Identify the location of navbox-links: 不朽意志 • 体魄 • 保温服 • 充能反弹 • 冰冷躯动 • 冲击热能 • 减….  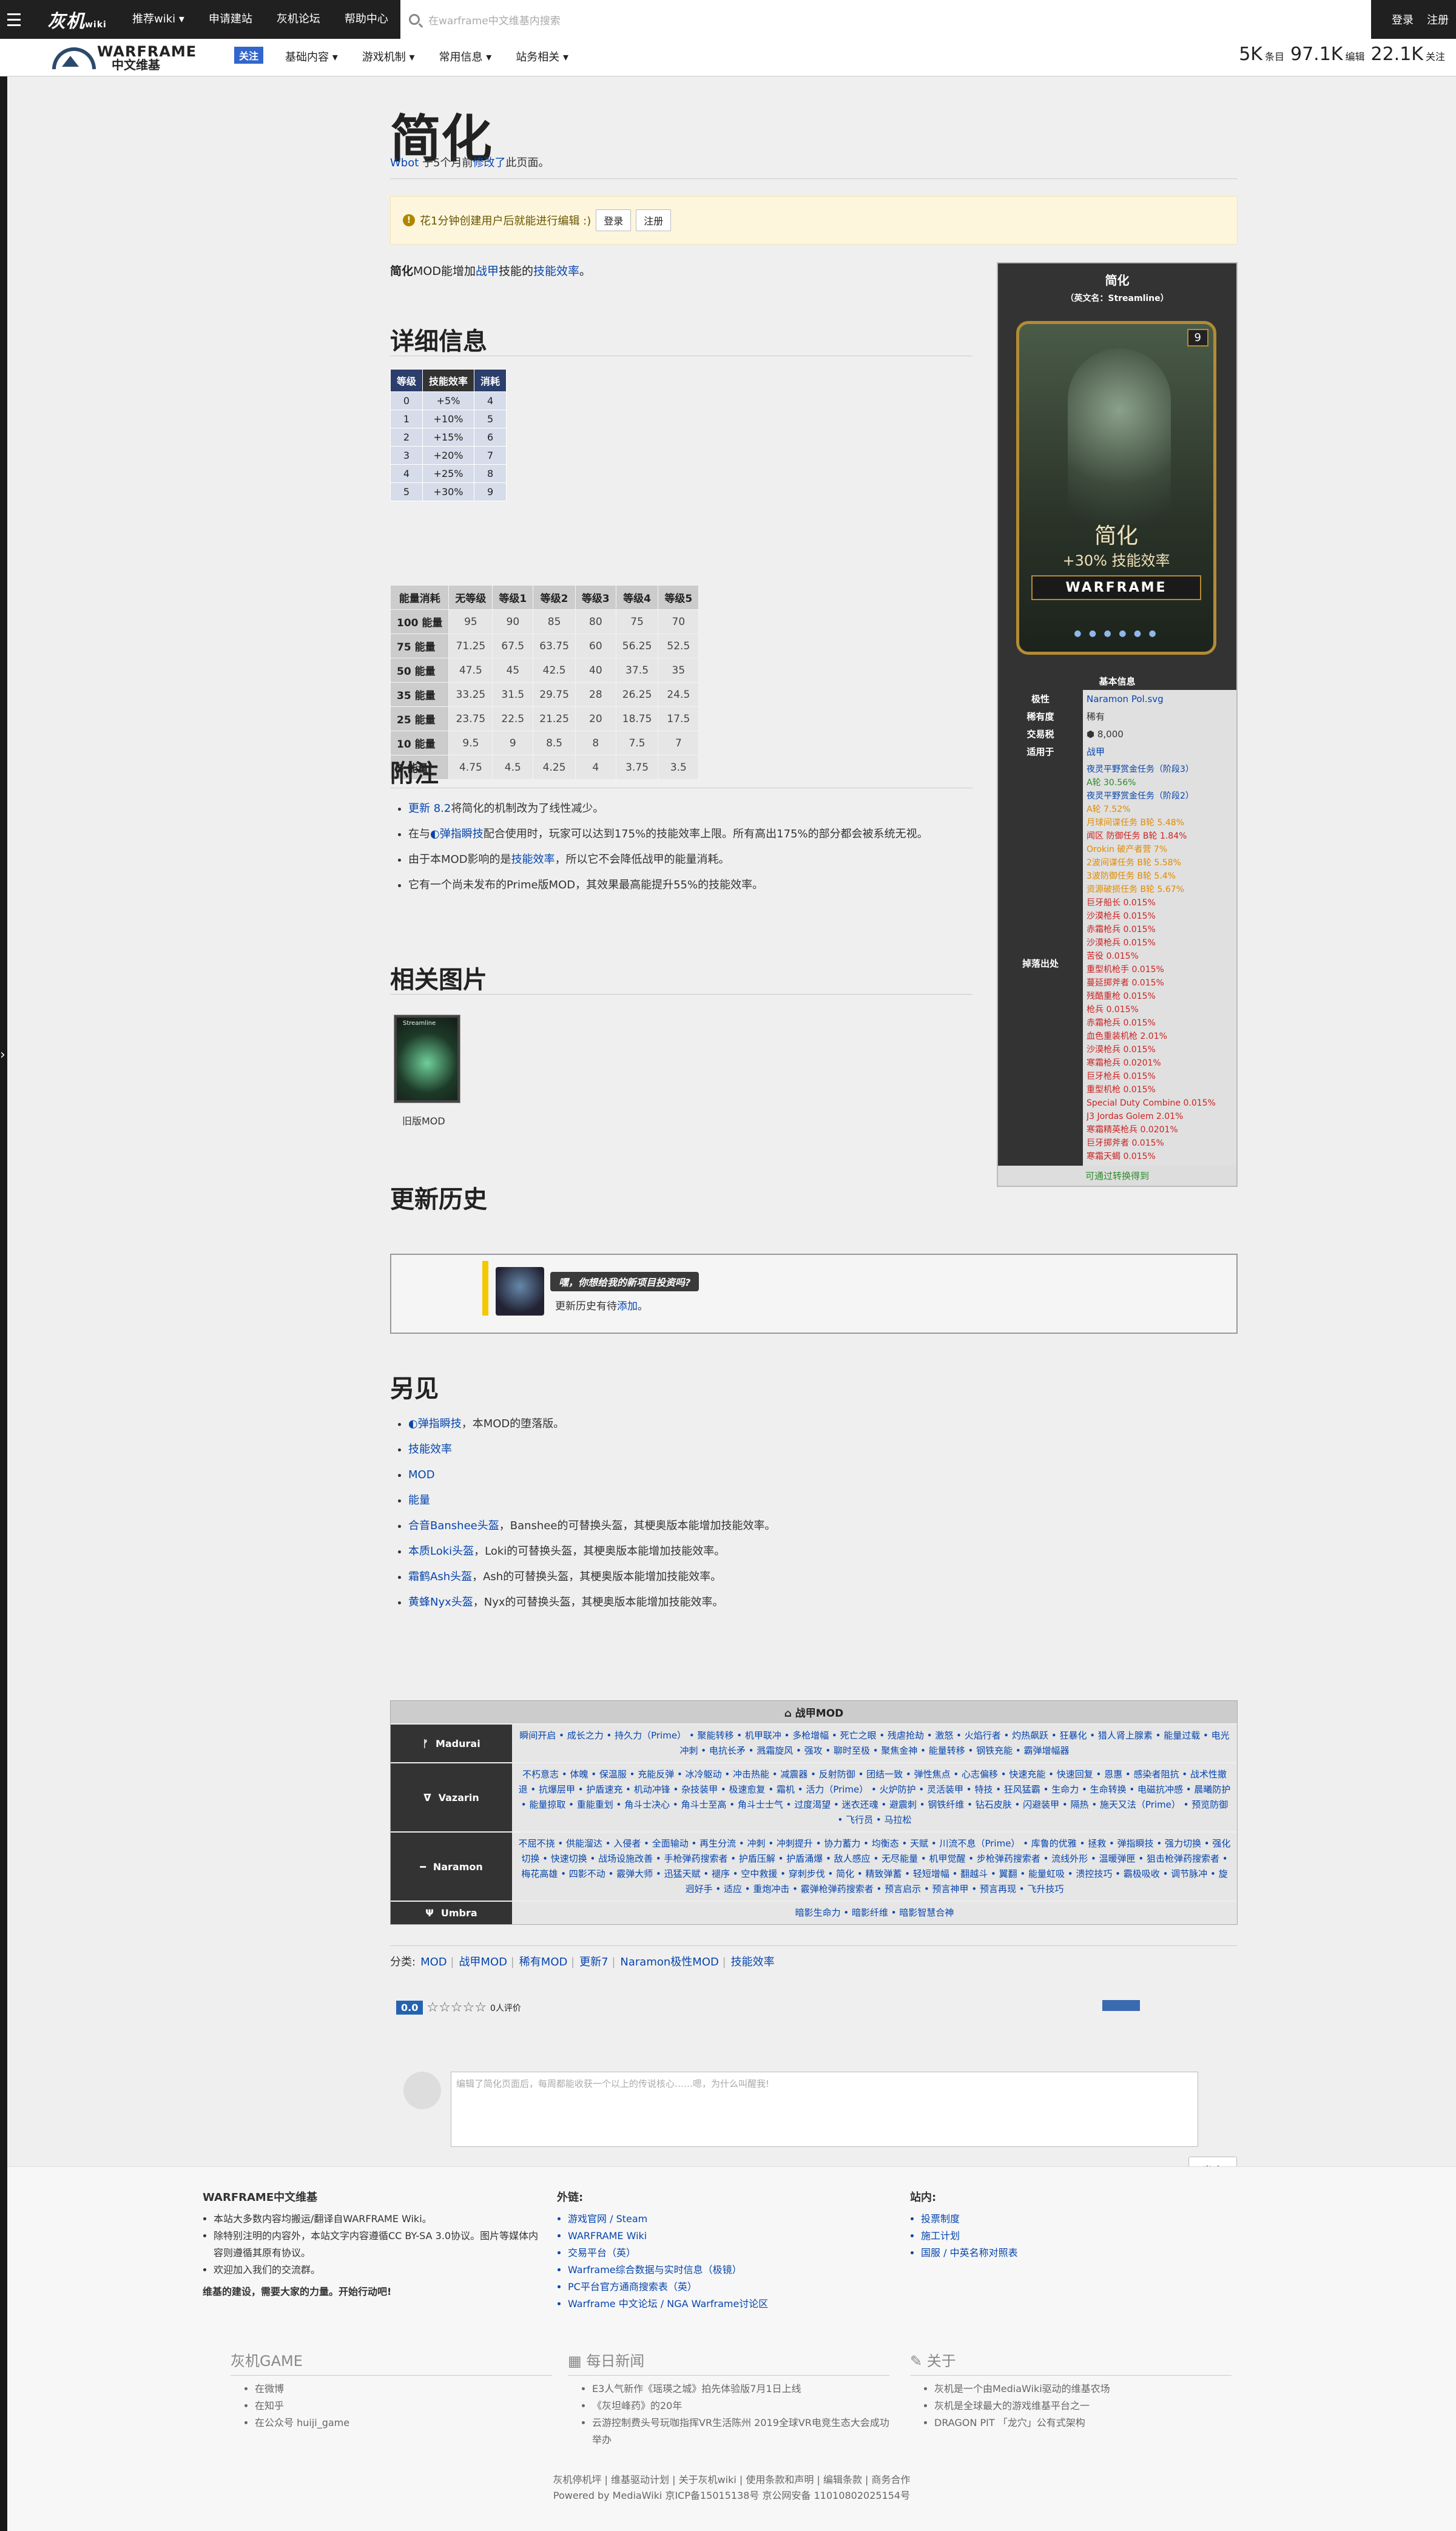
(874, 1797).